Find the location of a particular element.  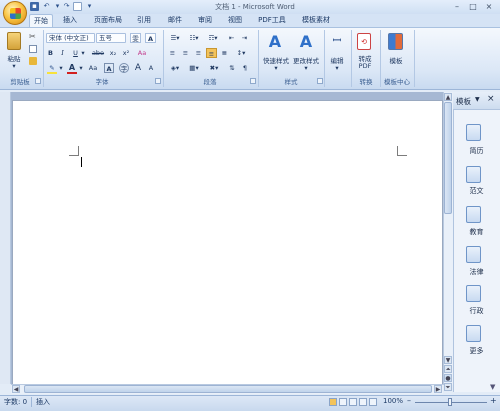

font-size-select: 五号 is located at coordinates (111, 38).